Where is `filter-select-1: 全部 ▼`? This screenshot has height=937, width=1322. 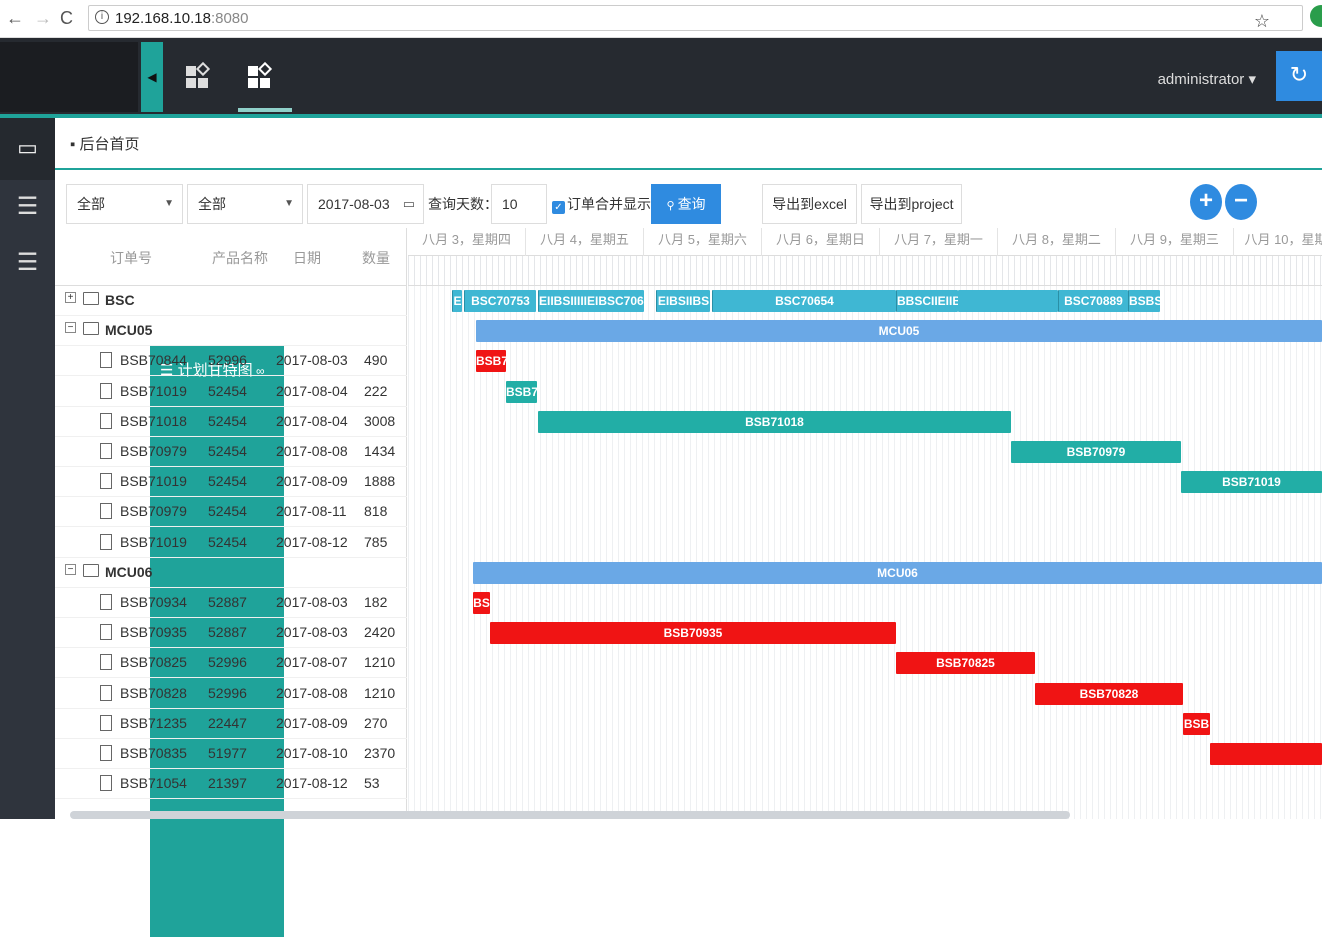 filter-select-1: 全部 ▼ is located at coordinates (124, 204).